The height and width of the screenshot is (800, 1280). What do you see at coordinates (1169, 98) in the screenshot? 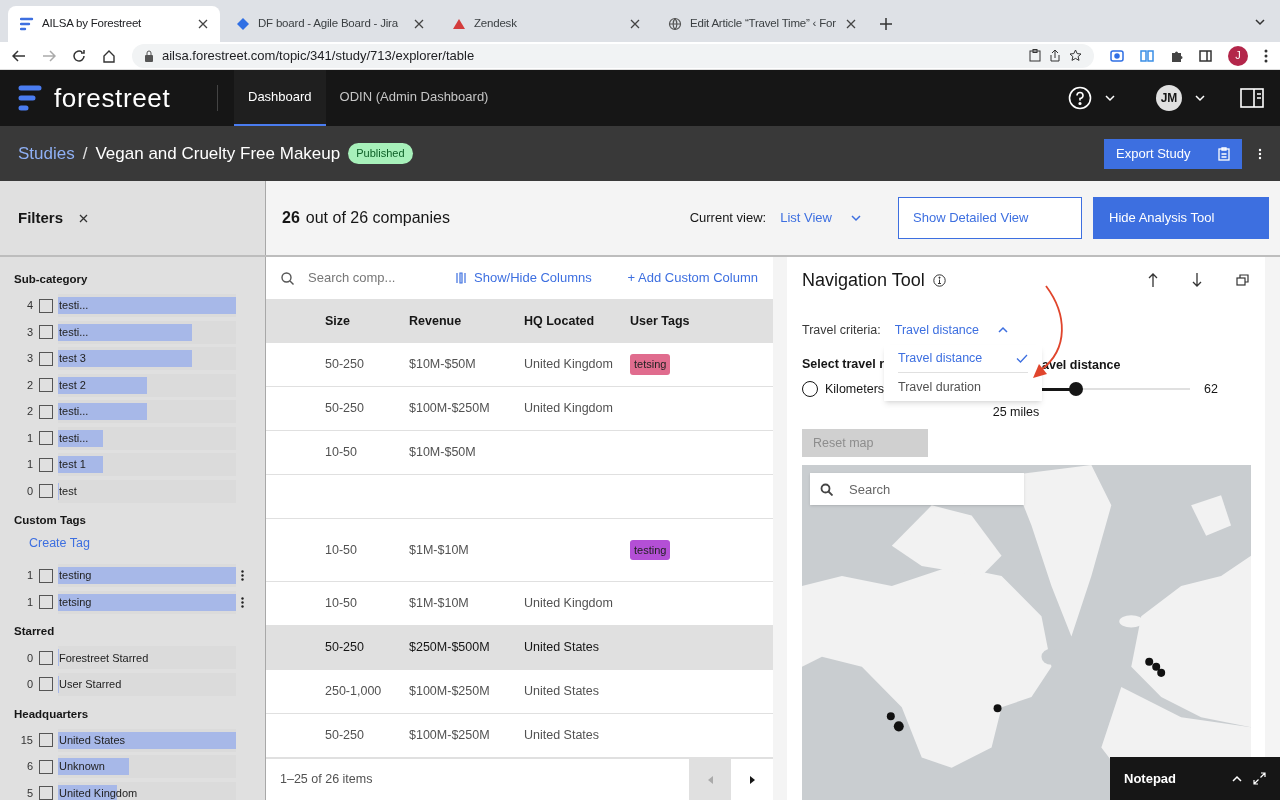
I see `user-avatar: JM` at bounding box center [1169, 98].